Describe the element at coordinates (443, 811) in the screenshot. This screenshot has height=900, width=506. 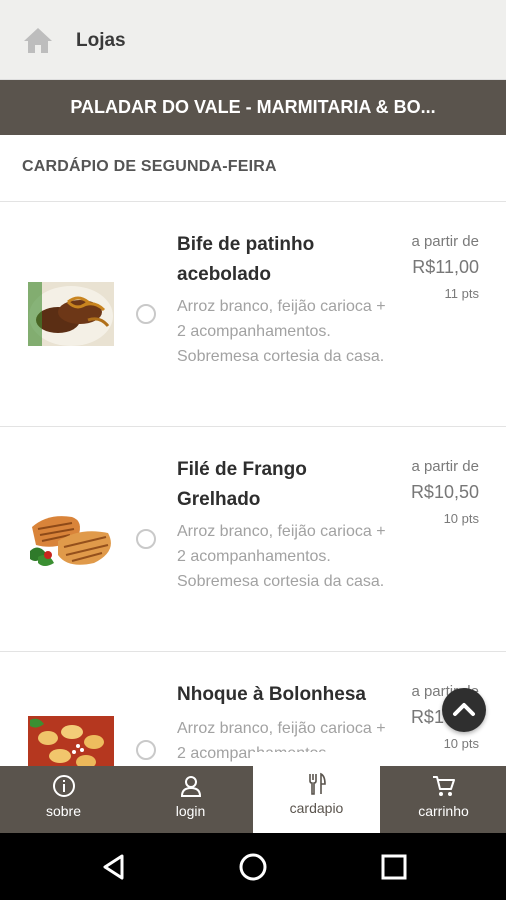
I see `tab-label: carrinho` at that location.